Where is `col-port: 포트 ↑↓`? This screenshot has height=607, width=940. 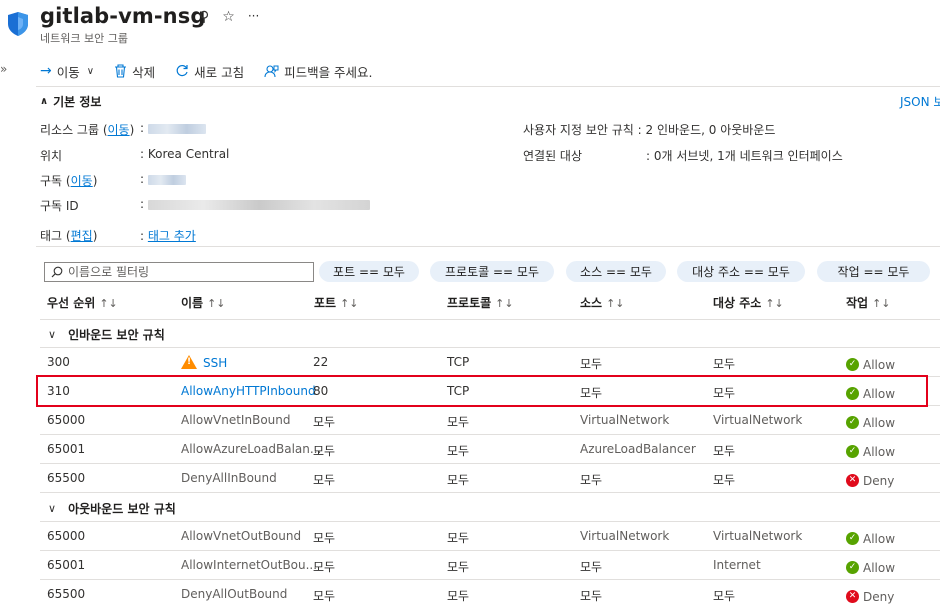
col-port: 포트 ↑↓ is located at coordinates (336, 302).